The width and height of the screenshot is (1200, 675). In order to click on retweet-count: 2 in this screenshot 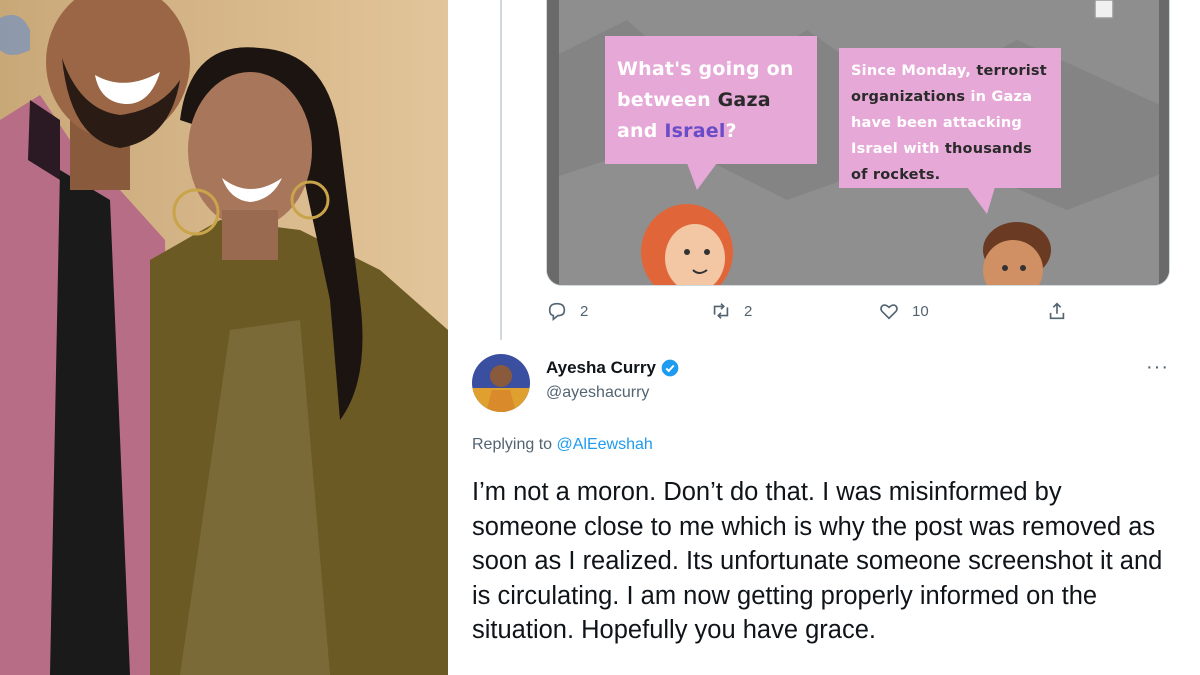, I will do `click(748, 311)`.